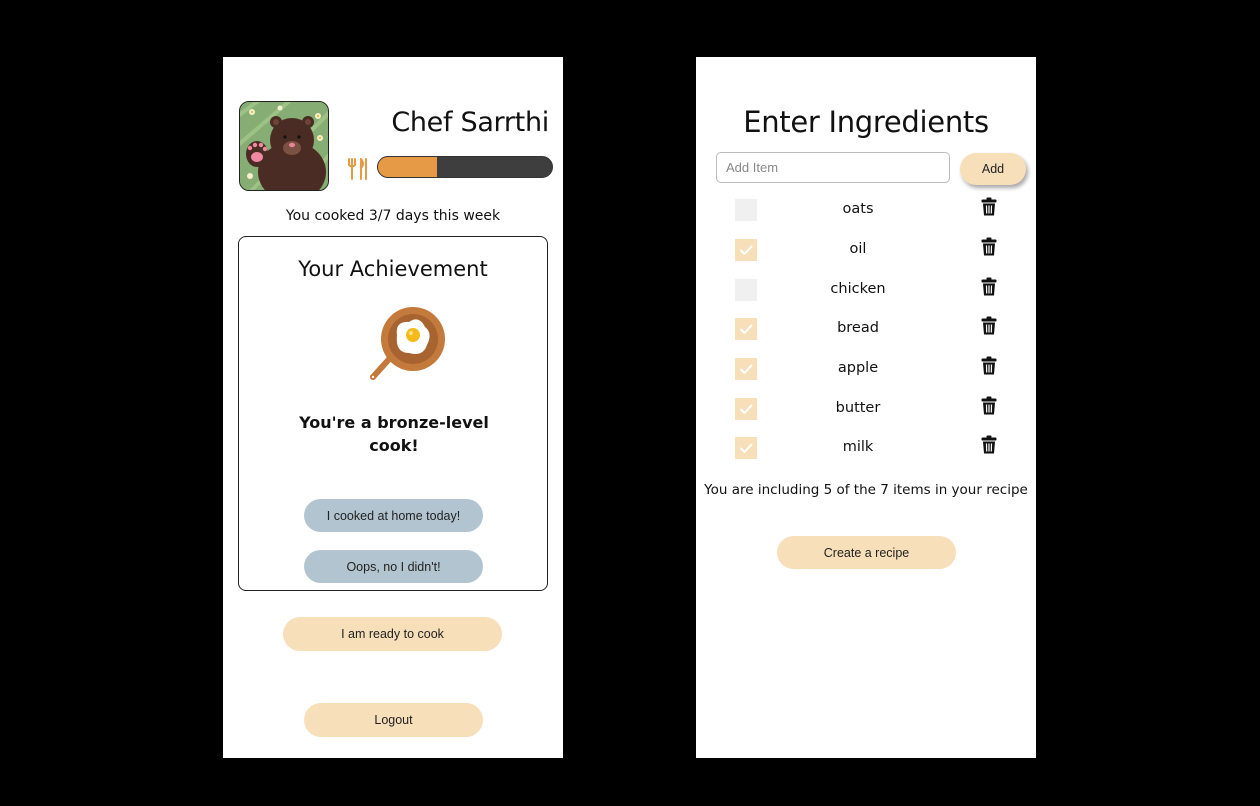  Describe the element at coordinates (358, 169) in the screenshot. I see `fork-knife-icon` at that location.